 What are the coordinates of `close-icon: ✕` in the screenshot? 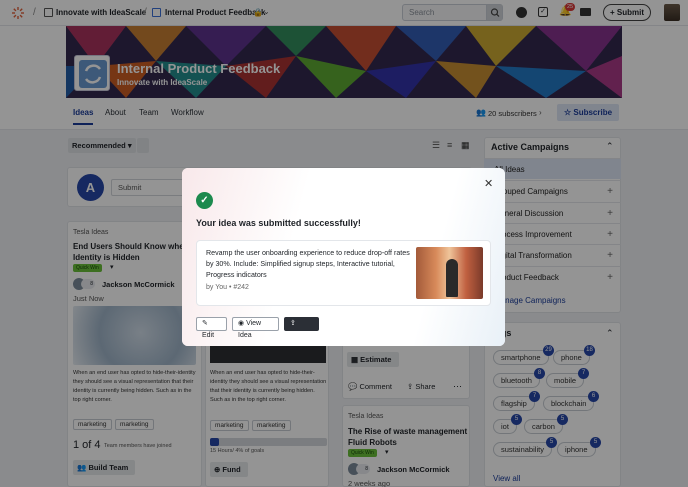 It's located at (488, 183).